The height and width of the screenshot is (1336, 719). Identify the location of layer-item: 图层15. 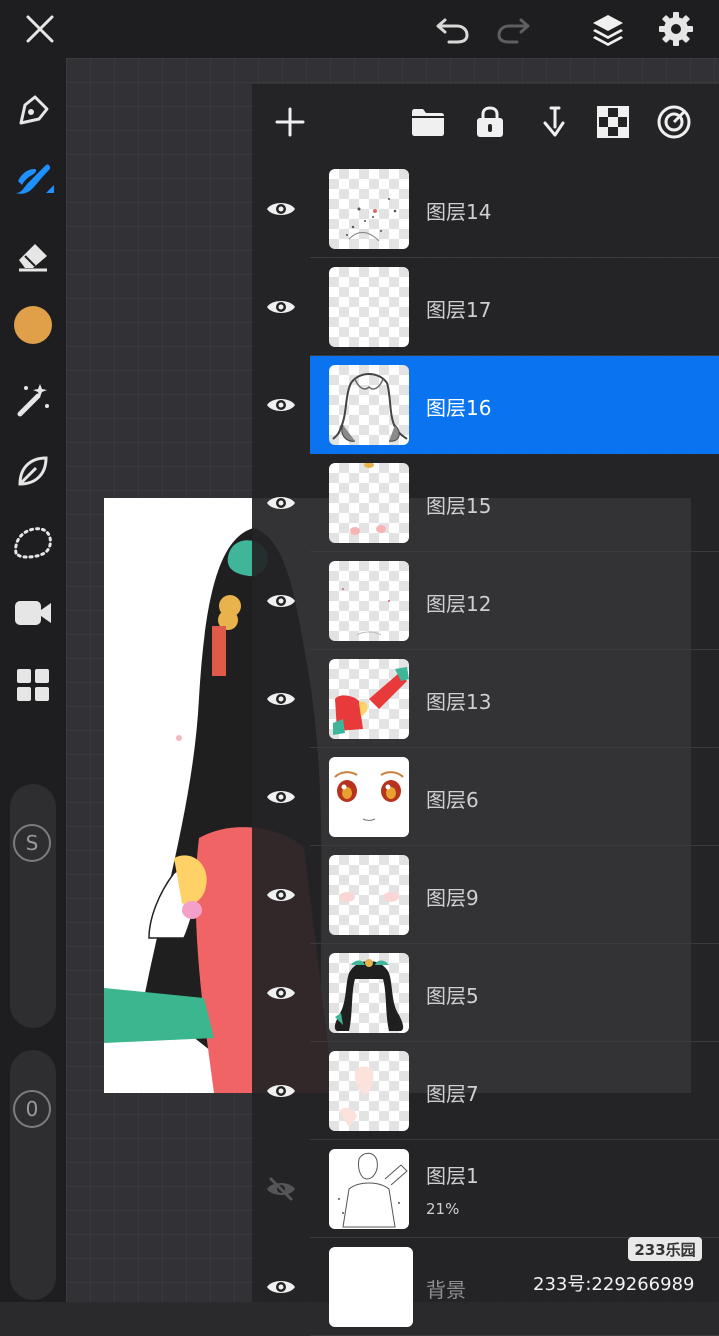
(514, 503).